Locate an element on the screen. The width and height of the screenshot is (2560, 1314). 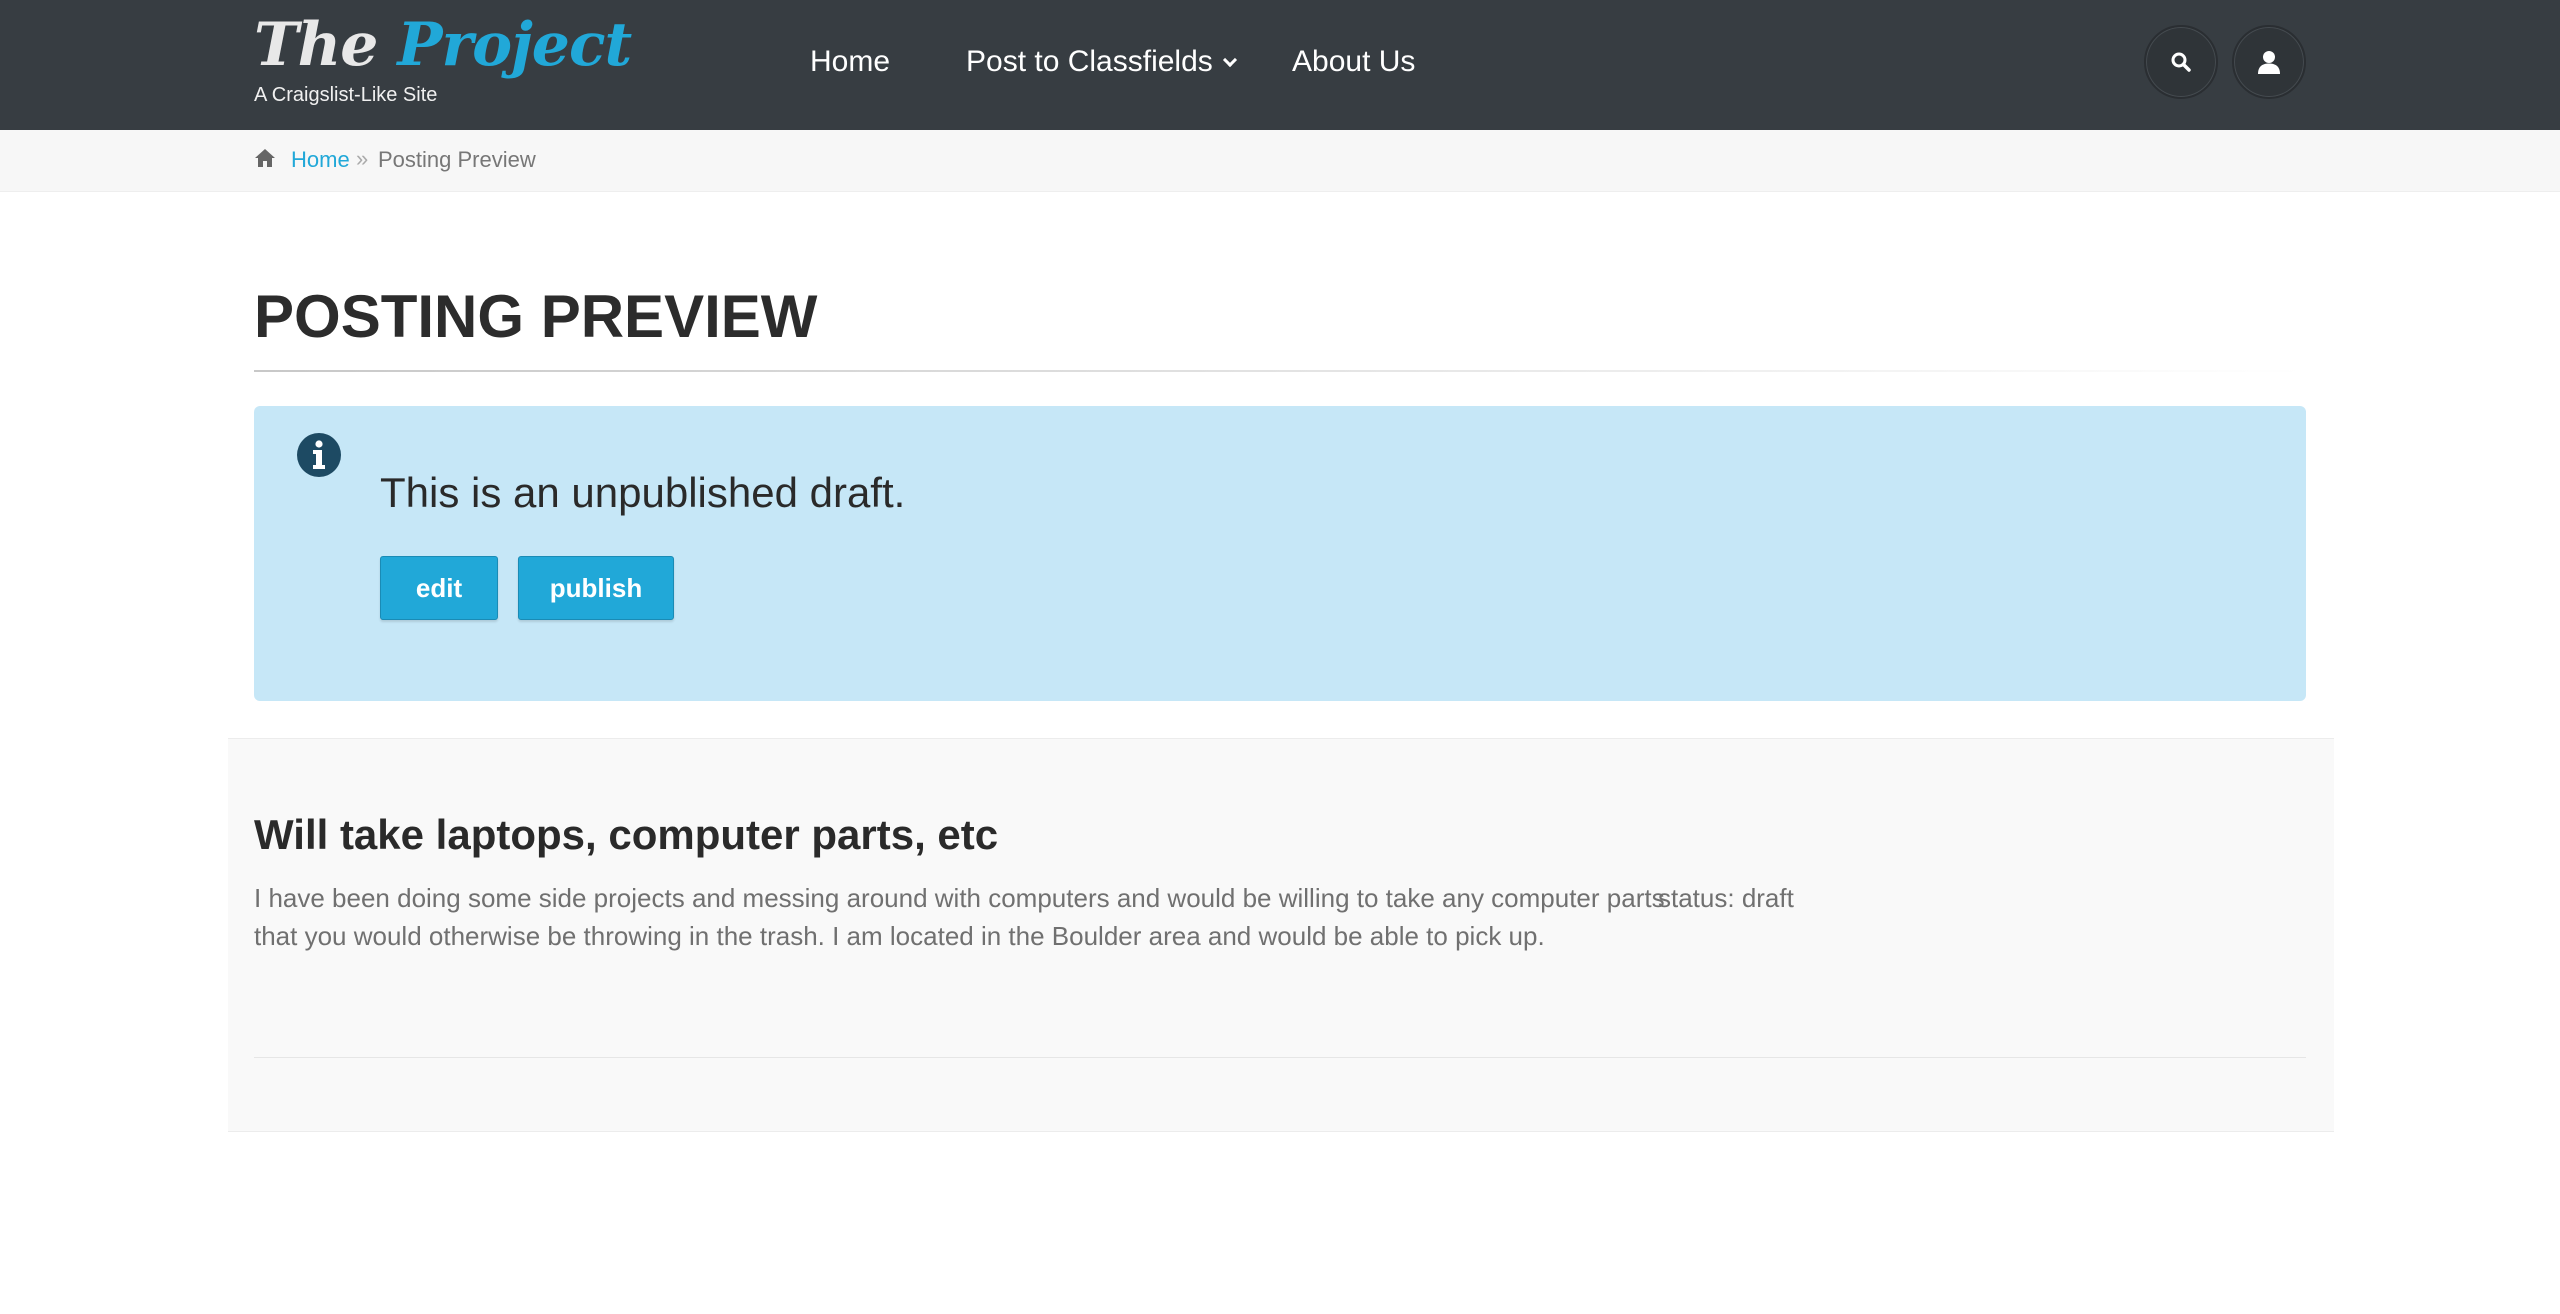
nav-about-us: About Us is located at coordinates (1353, 62).